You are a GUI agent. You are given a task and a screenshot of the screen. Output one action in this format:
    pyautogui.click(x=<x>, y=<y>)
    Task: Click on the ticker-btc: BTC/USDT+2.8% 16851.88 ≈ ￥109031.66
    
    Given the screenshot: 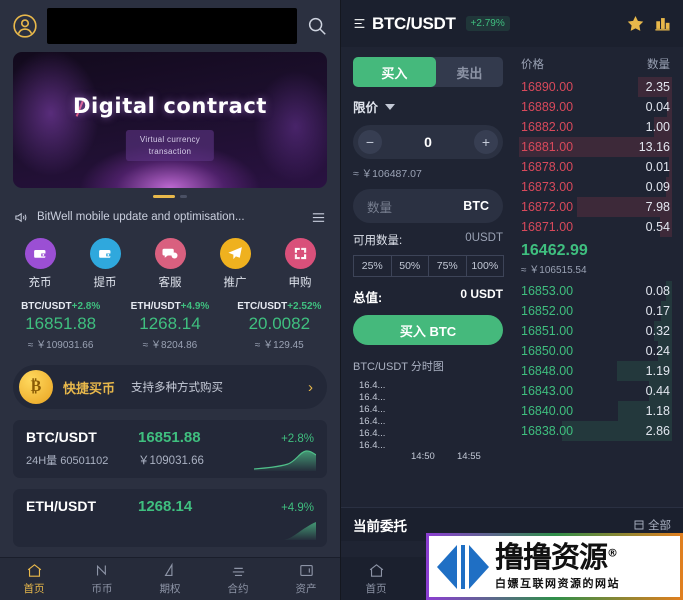 What is the action you would take?
    pyautogui.click(x=60, y=326)
    